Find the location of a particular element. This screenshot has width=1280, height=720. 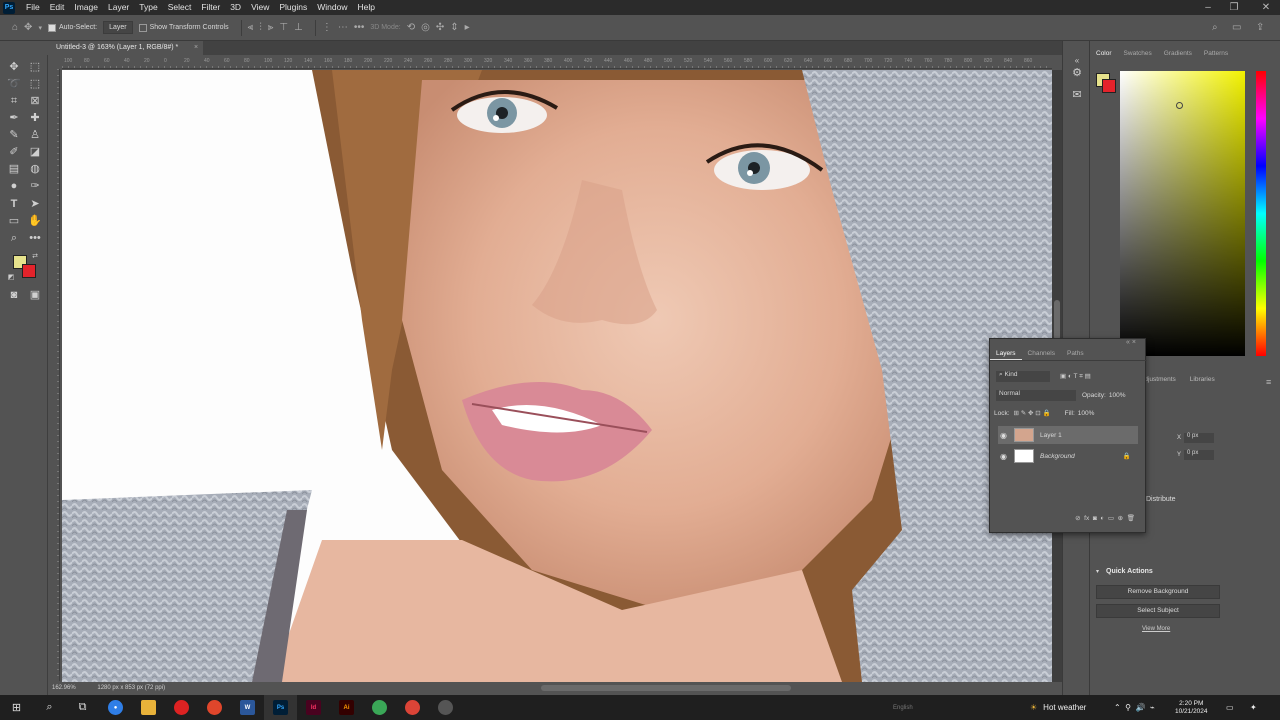

tab-patterns: Patterns is located at coordinates (1216, 54).